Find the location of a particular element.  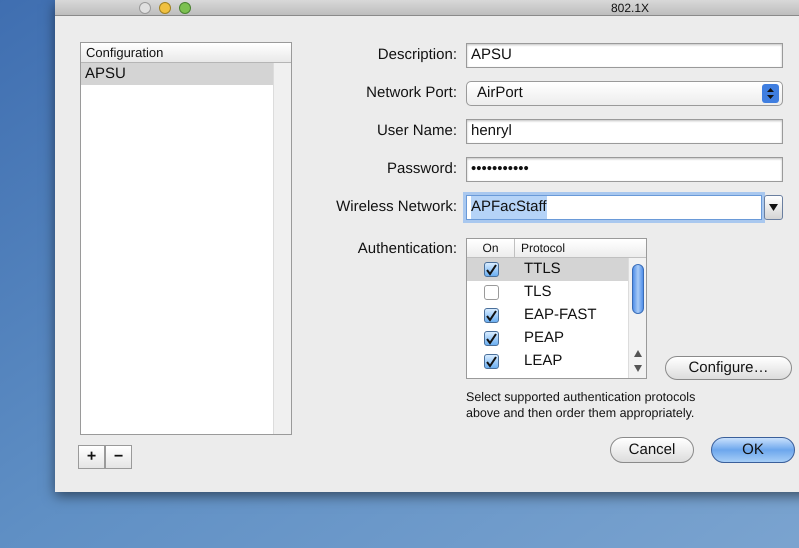

caret-icon is located at coordinates (773, 207).